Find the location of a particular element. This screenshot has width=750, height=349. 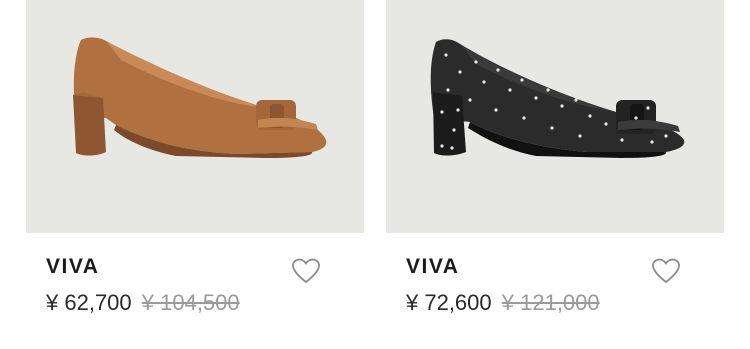

price-row: ¥ 72,600 ¥ 121,000 is located at coordinates (503, 303).